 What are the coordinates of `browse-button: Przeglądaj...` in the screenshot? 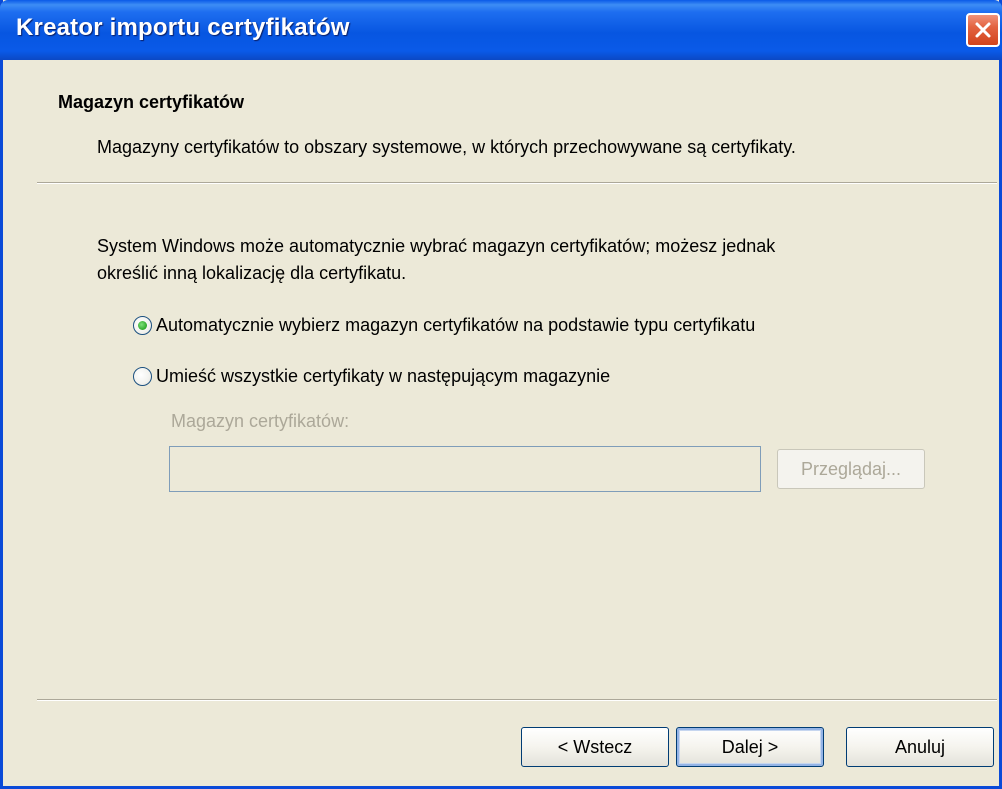 It's located at (851, 469).